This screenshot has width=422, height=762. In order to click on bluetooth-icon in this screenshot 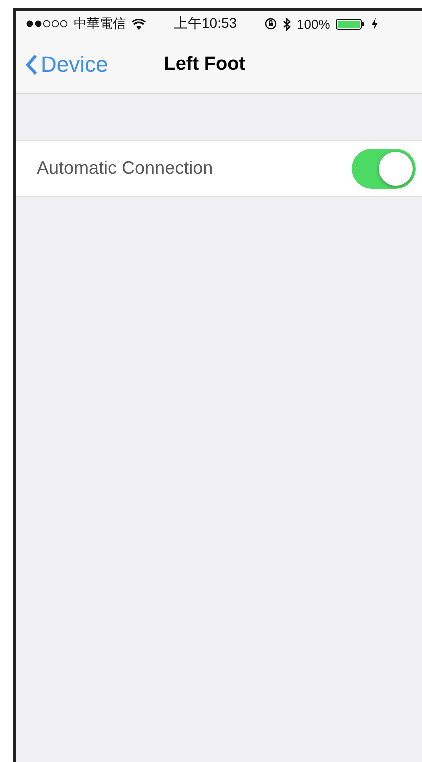, I will do `click(287, 24)`.